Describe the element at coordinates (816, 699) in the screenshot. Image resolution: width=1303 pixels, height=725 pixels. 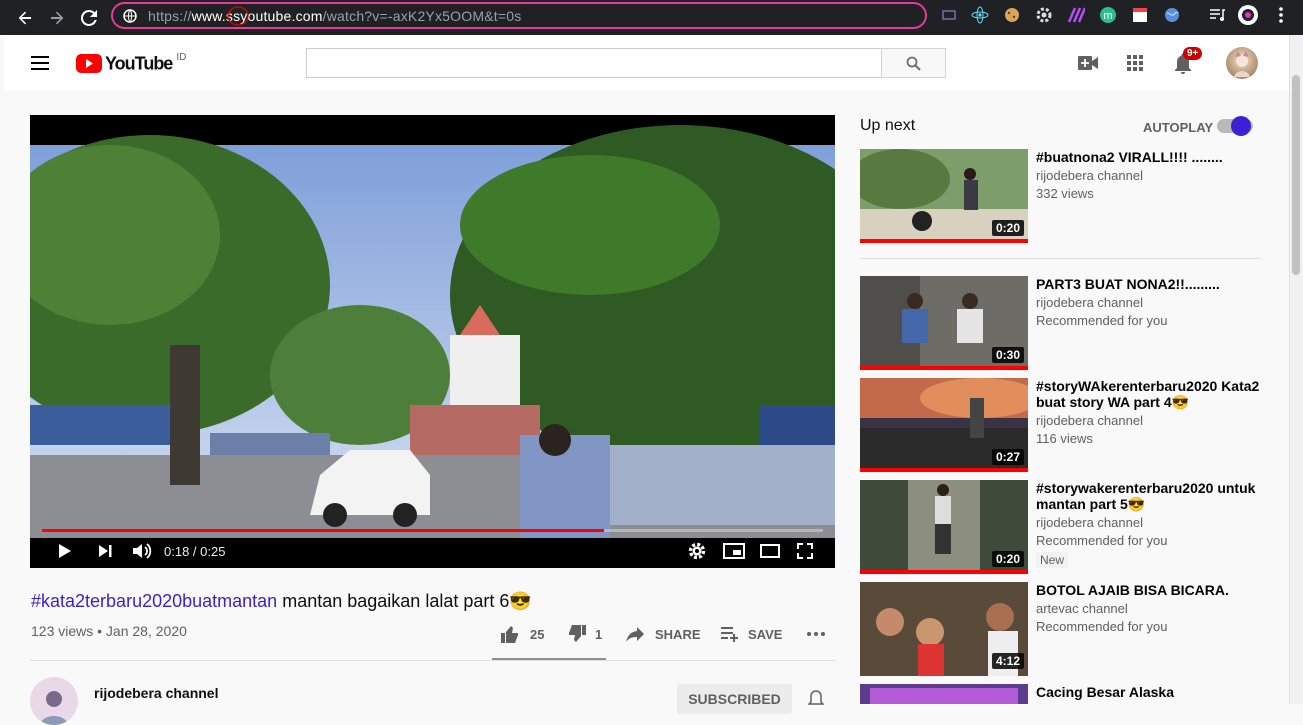
I see `notification-bell-icon` at that location.